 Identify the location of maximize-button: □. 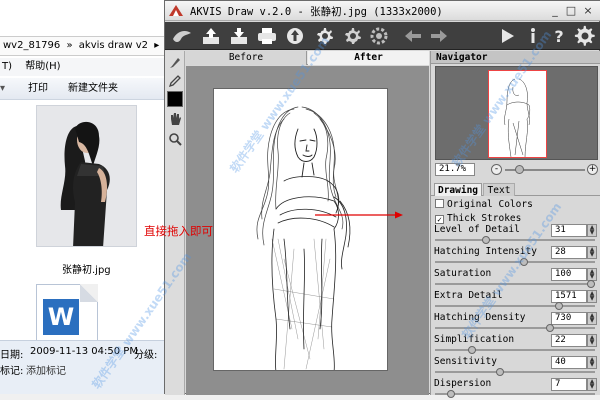
(571, 11).